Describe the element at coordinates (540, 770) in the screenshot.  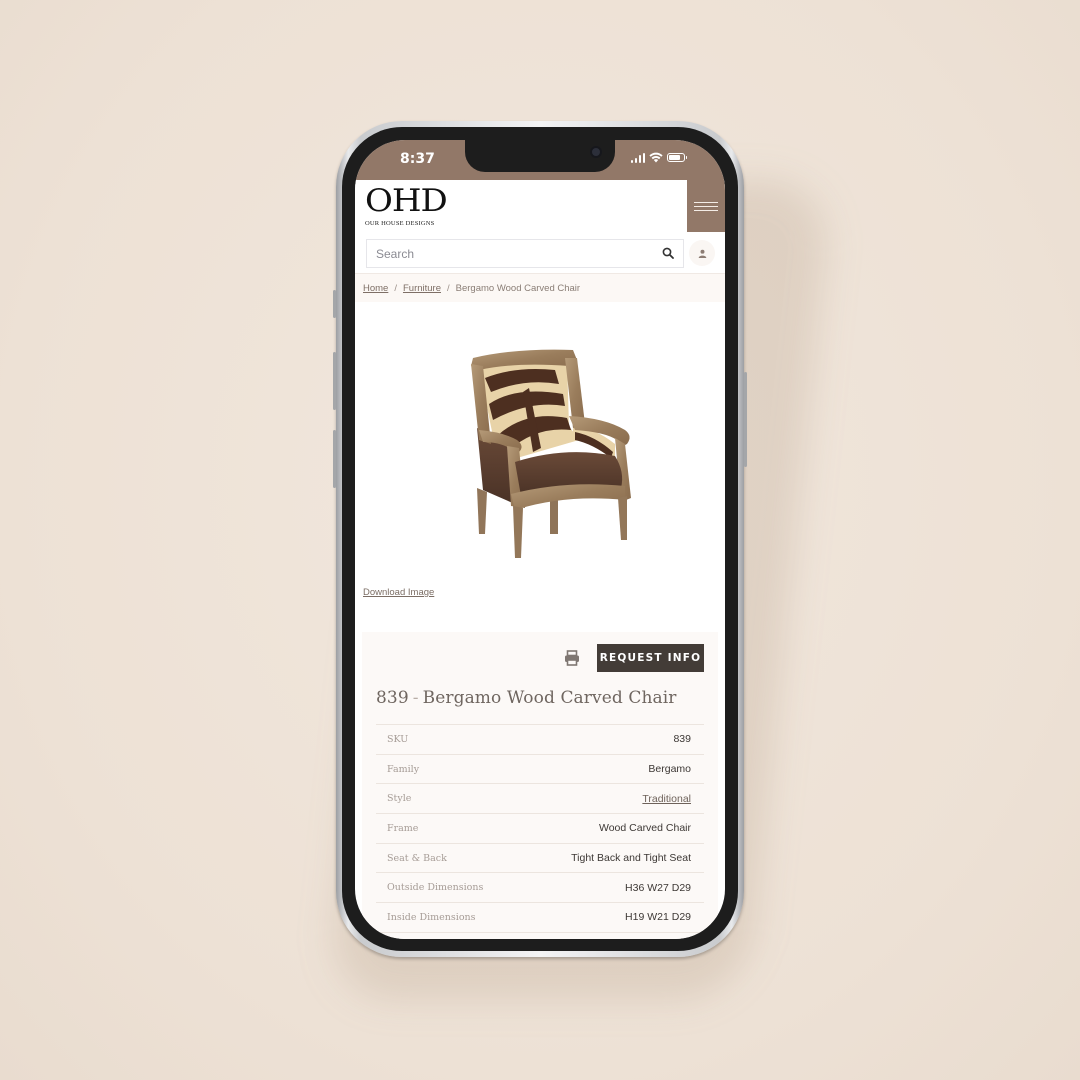
I see `spec-row-family: Family Bergamo` at that location.